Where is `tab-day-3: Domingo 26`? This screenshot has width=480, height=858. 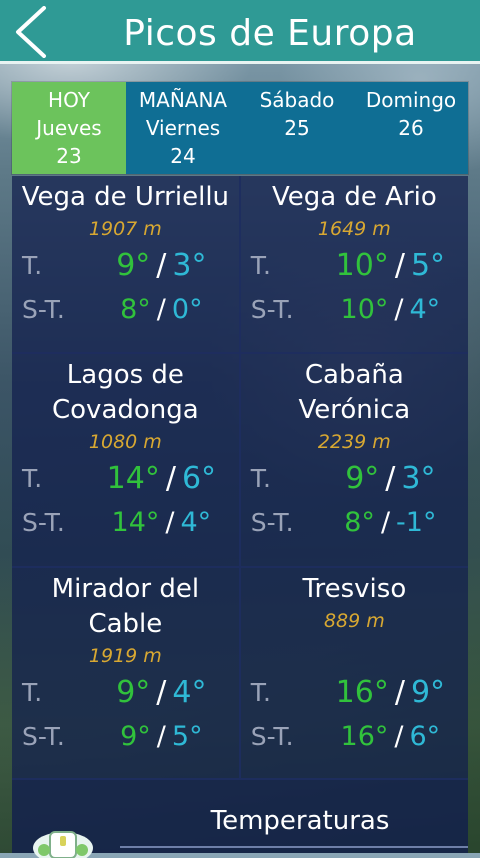 tab-day-3: Domingo 26 is located at coordinates (411, 128).